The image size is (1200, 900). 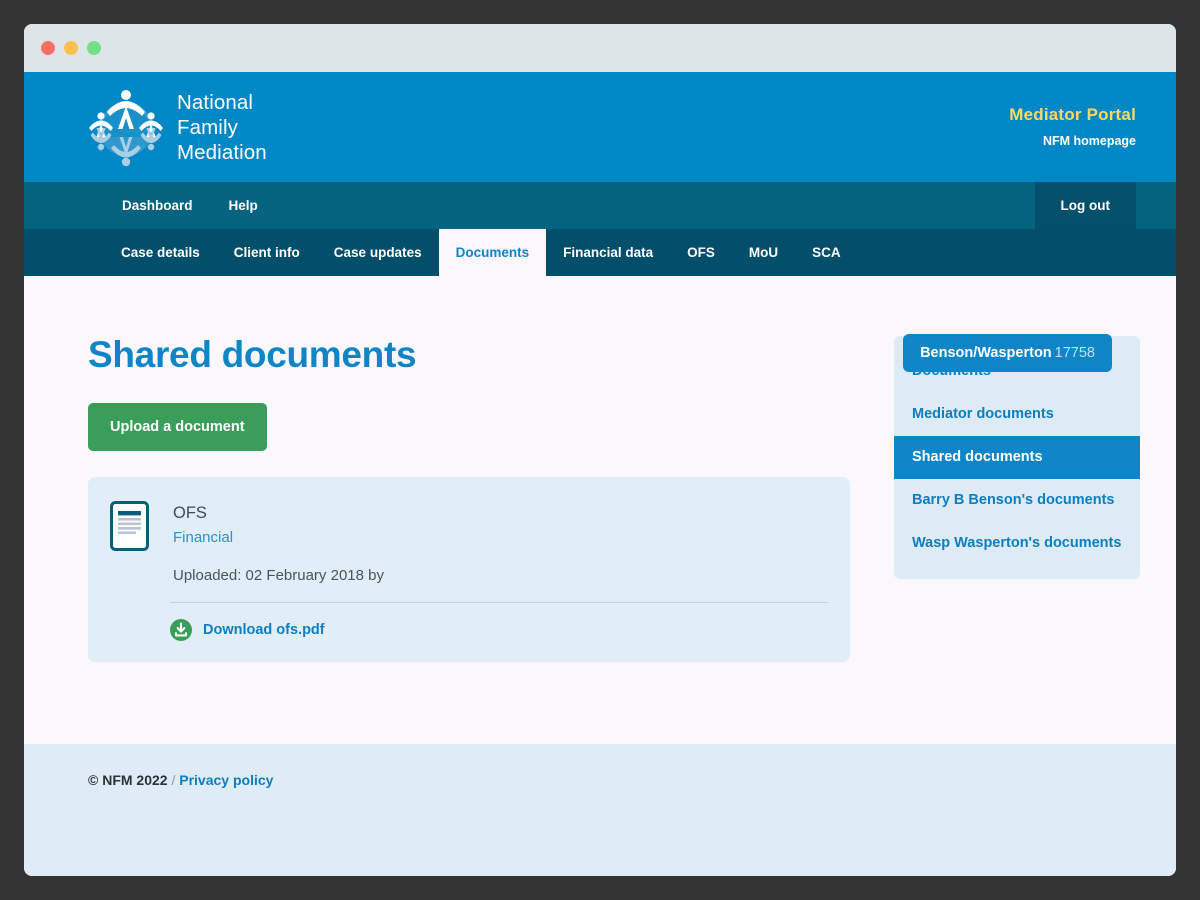 I want to click on brand-logo: National Family Mediation, so click(x=177, y=127).